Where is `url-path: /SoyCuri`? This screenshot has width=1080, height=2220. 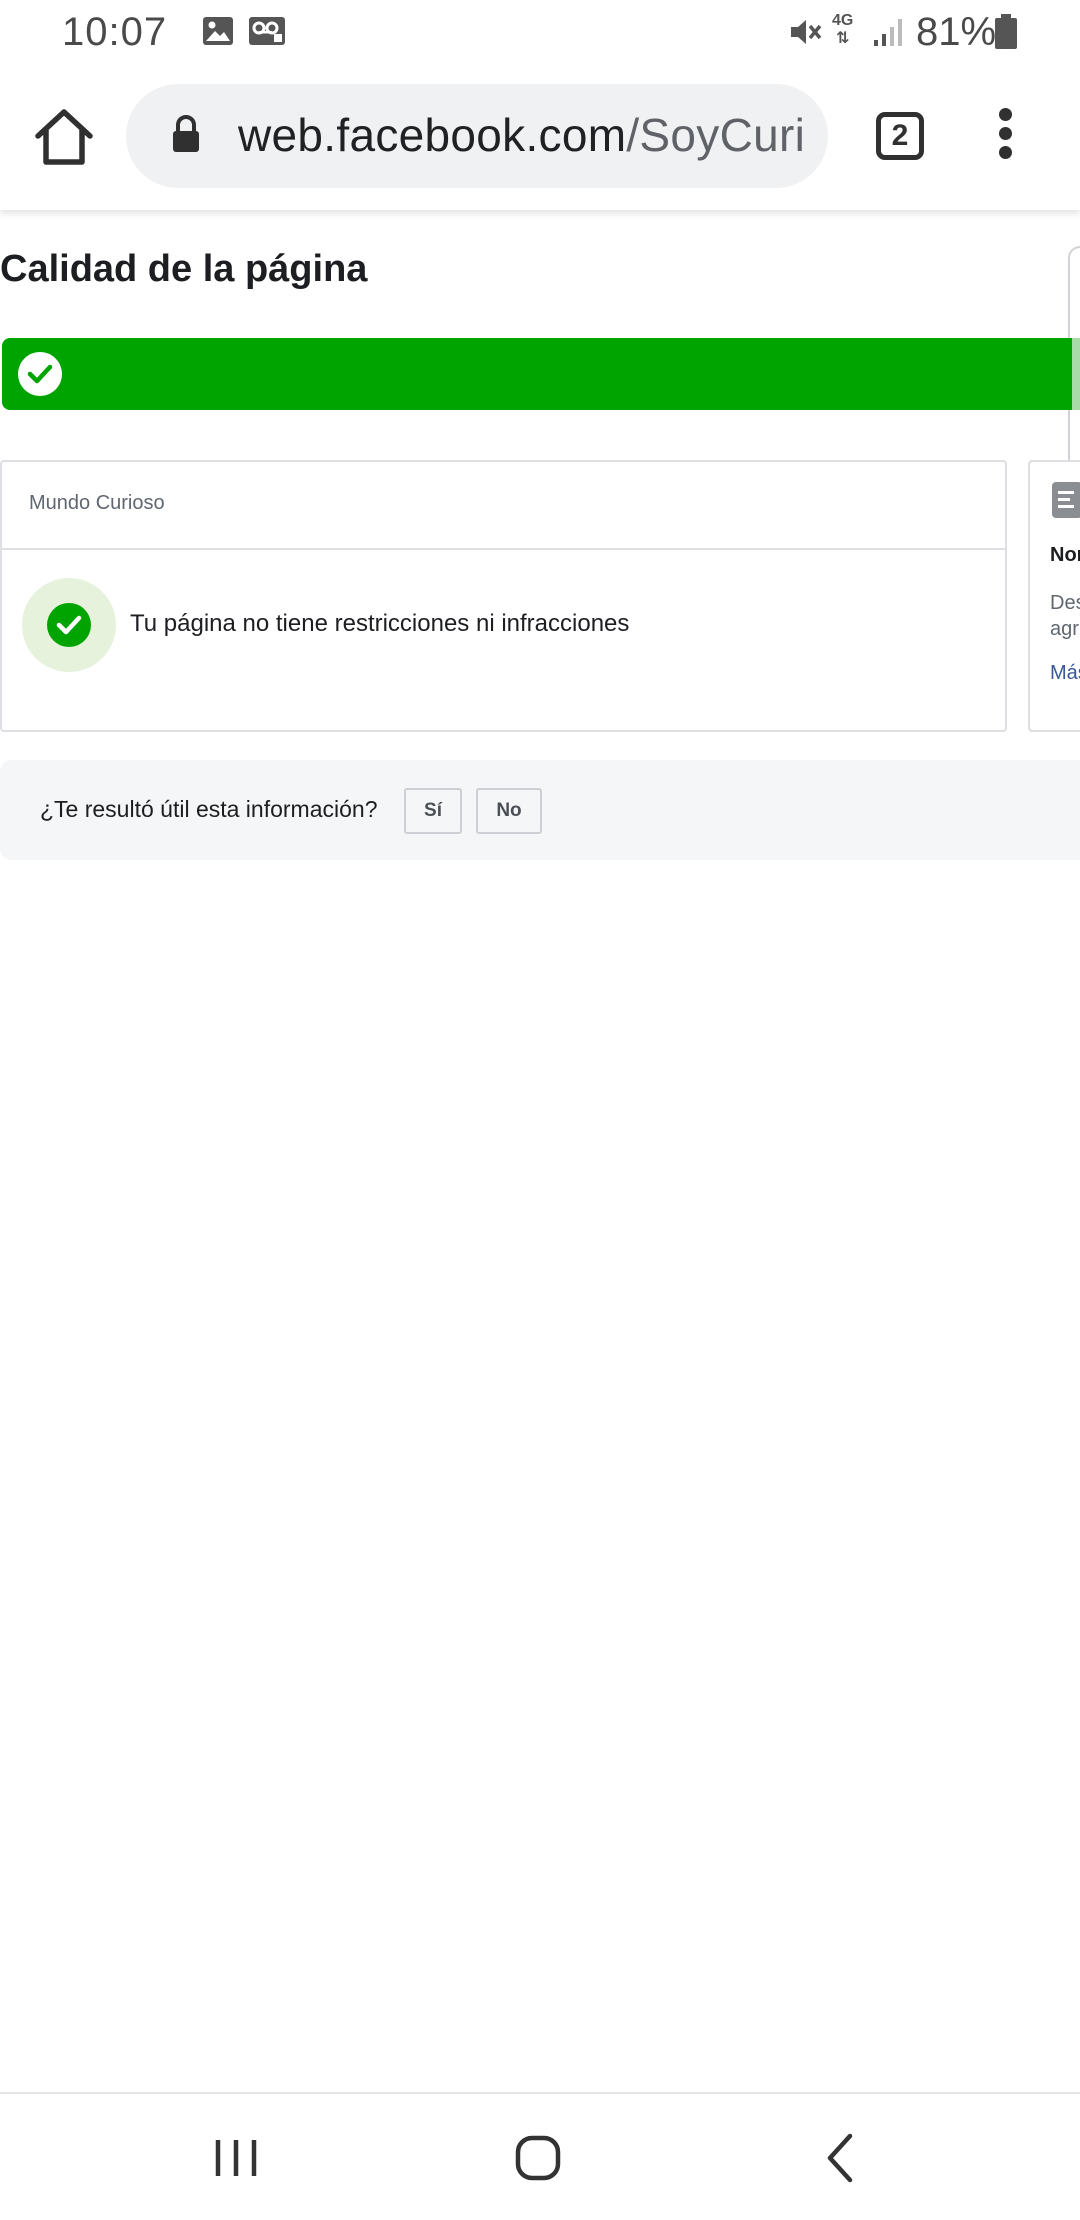 url-path: /SoyCuri is located at coordinates (716, 135).